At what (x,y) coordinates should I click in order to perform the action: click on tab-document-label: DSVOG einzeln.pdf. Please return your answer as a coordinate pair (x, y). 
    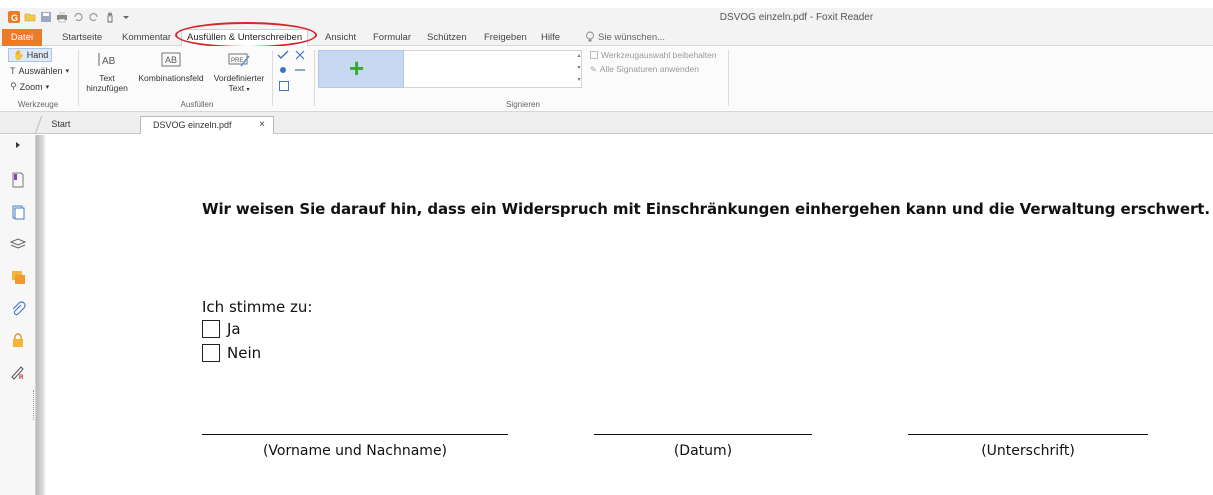
    Looking at the image, I should click on (192, 125).